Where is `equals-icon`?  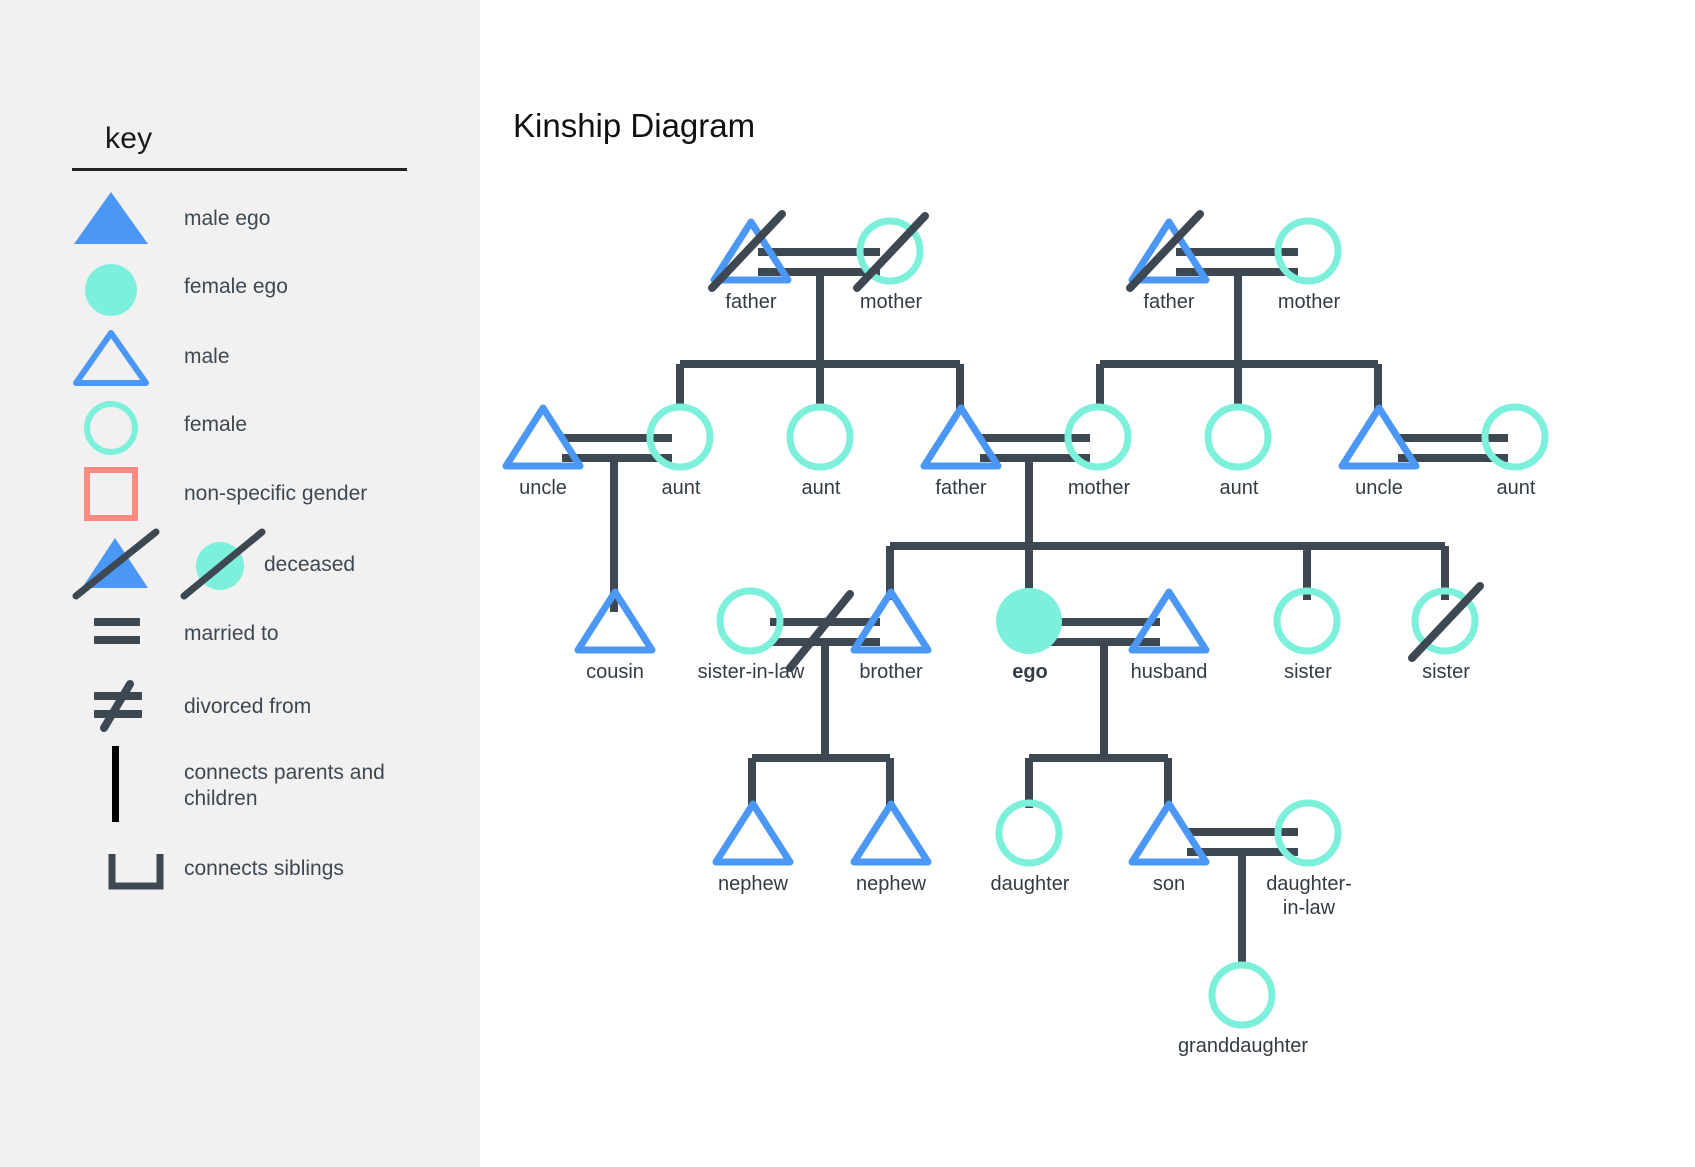 equals-icon is located at coordinates (122, 642).